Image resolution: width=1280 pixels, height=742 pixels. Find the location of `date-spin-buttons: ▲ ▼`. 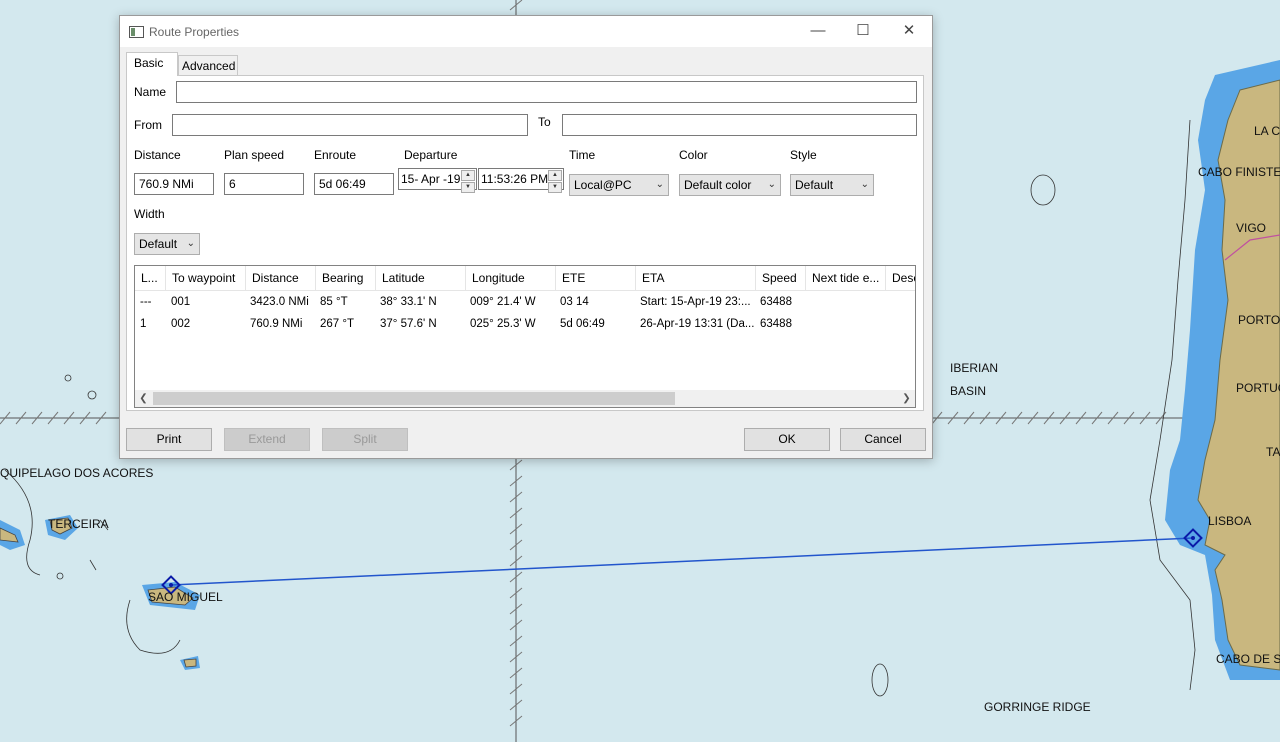

date-spin-buttons: ▲ ▼ is located at coordinates (468, 181).